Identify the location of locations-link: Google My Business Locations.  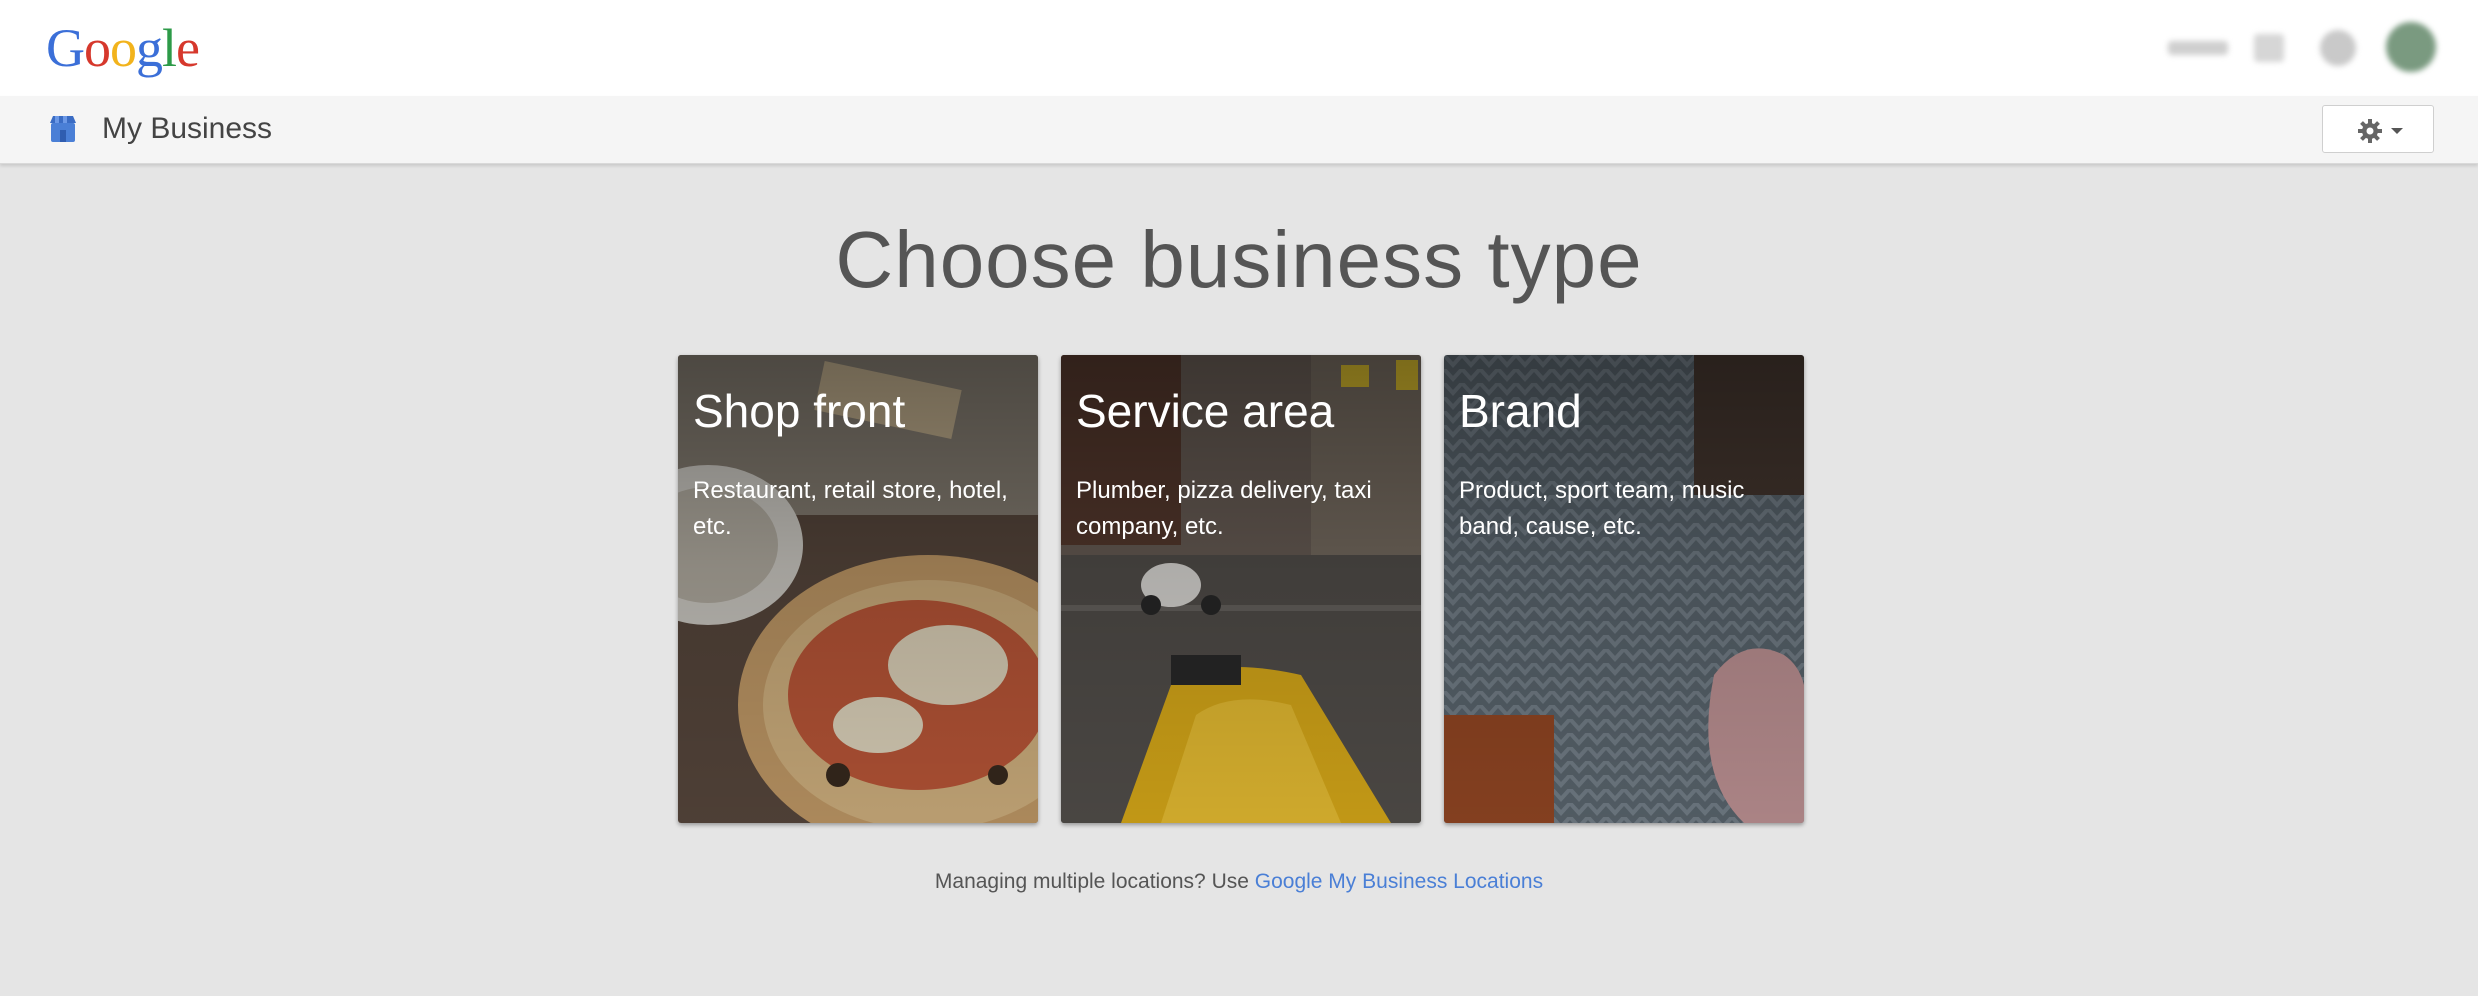
(1399, 881).